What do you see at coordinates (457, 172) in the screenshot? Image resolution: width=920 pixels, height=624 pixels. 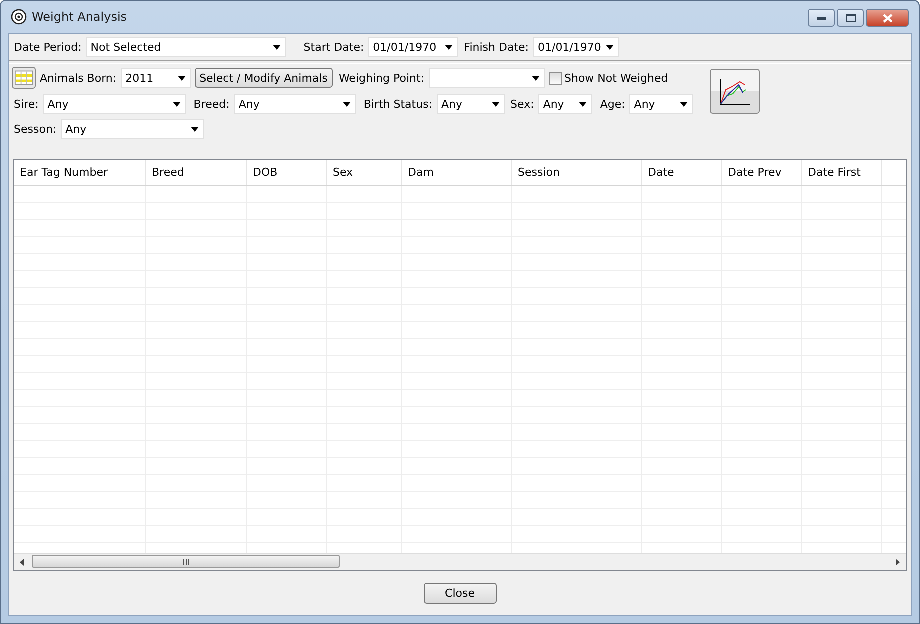 I see `column-header: Dam` at bounding box center [457, 172].